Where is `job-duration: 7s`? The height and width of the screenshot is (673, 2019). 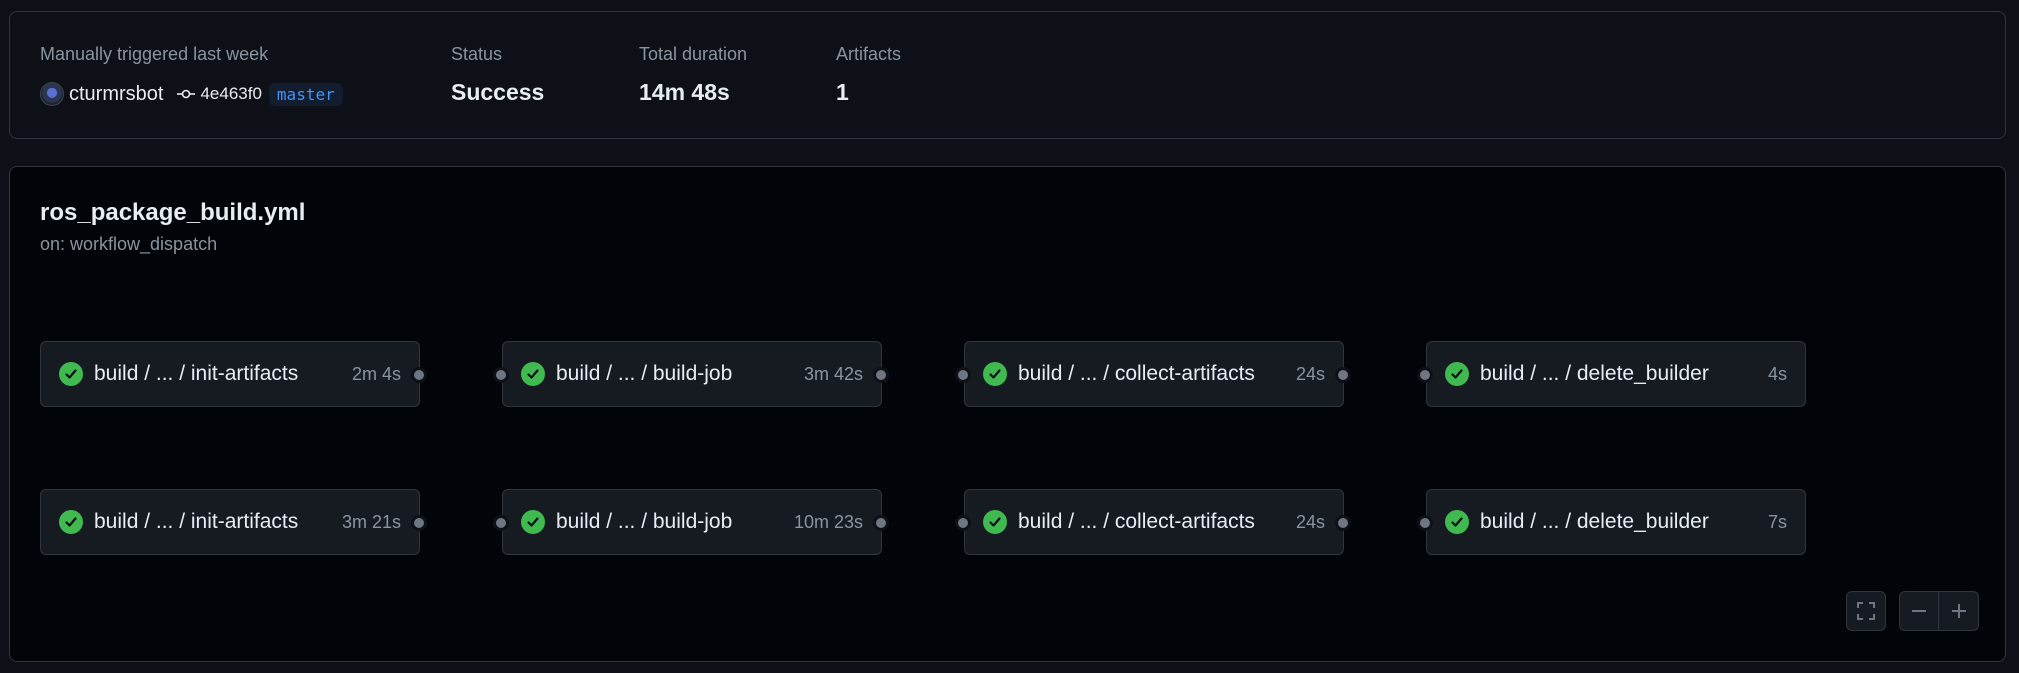
job-duration: 7s is located at coordinates (1777, 521).